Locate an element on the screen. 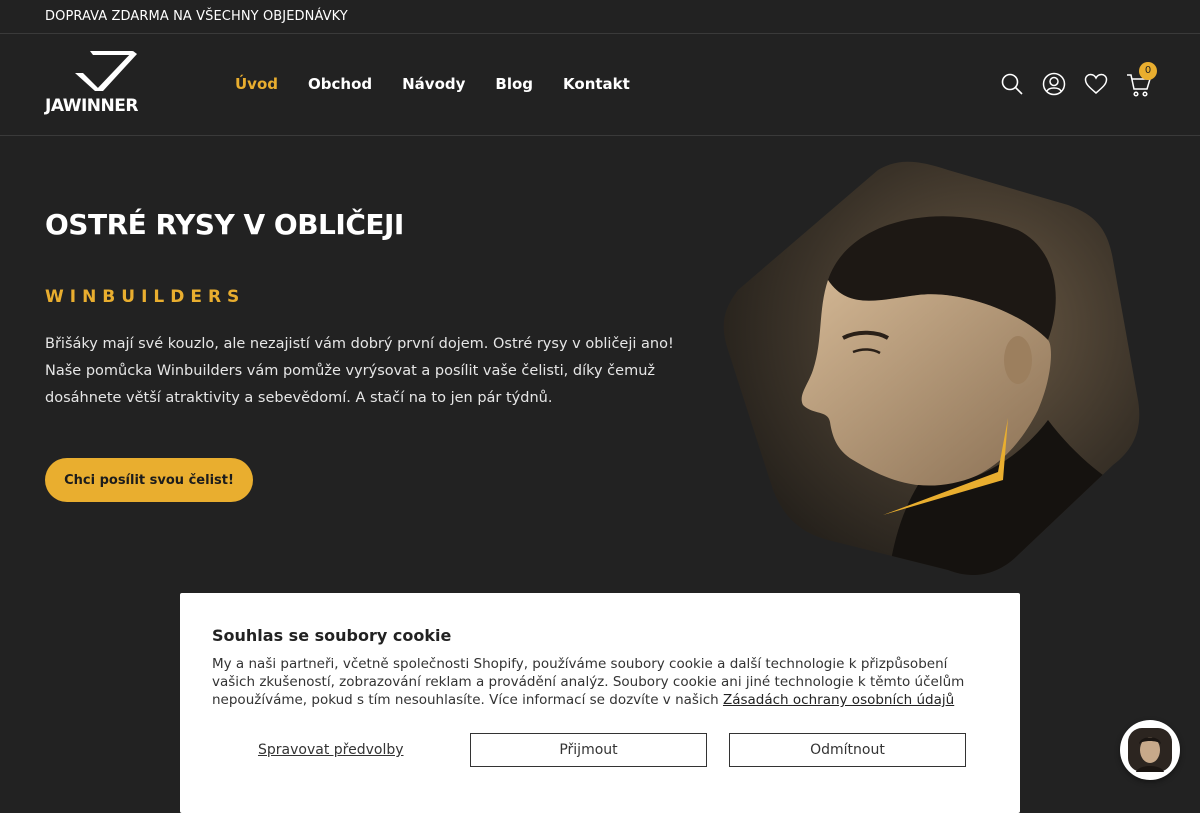  chat-avatar-icon is located at coordinates (1150, 750).